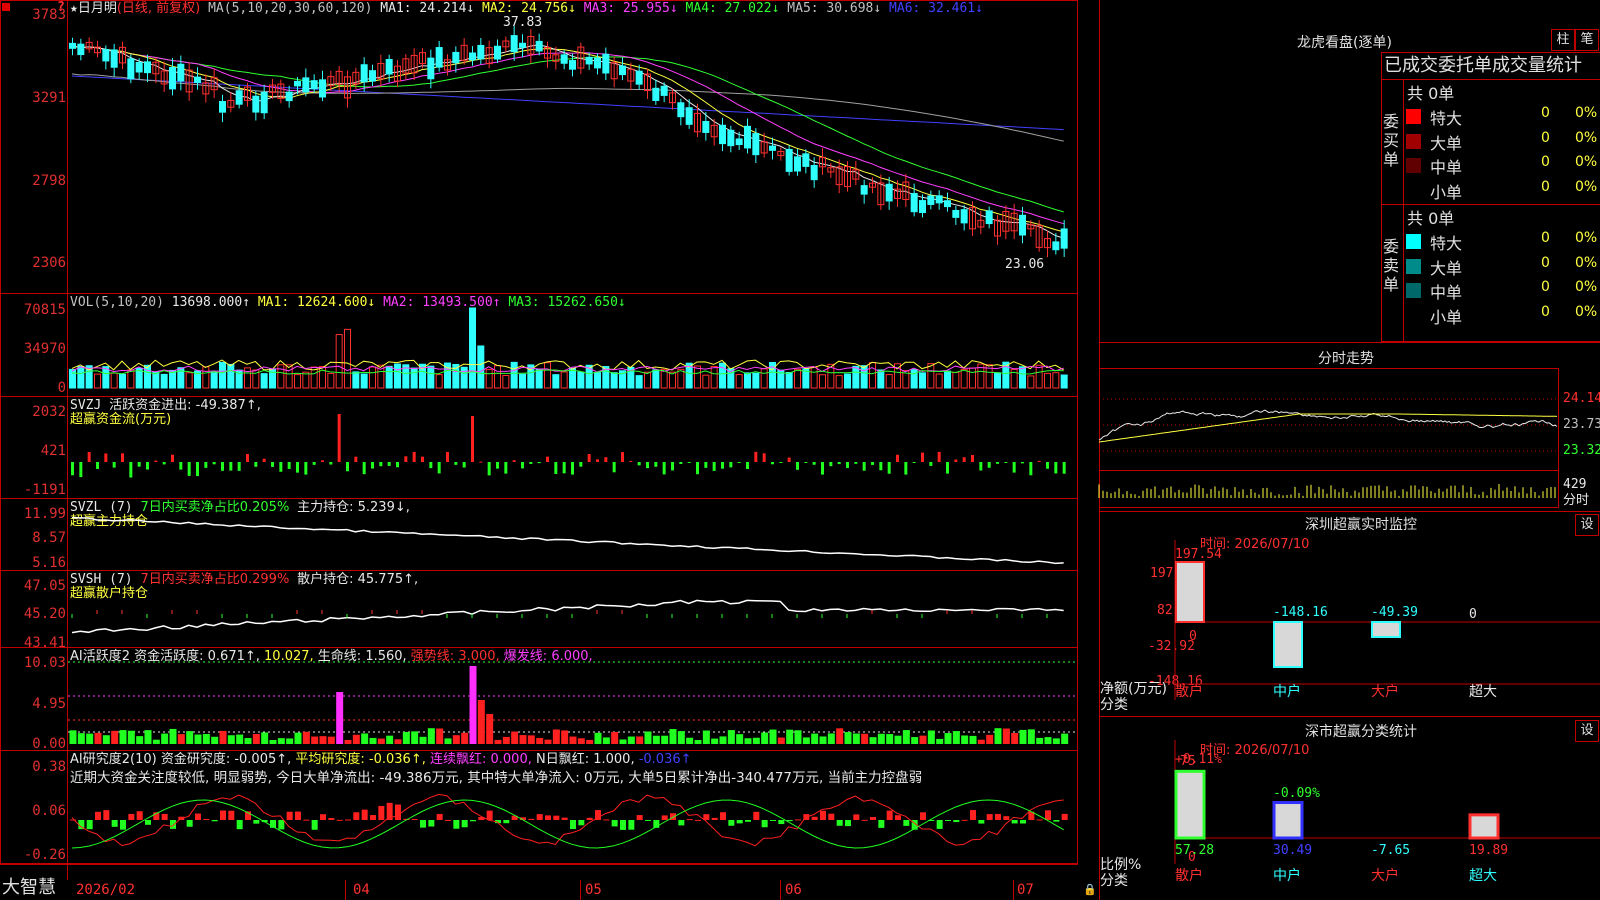 This screenshot has height=900, width=1600. What do you see at coordinates (1563, 40) in the screenshot?
I see `bar-view-button: 柱` at bounding box center [1563, 40].